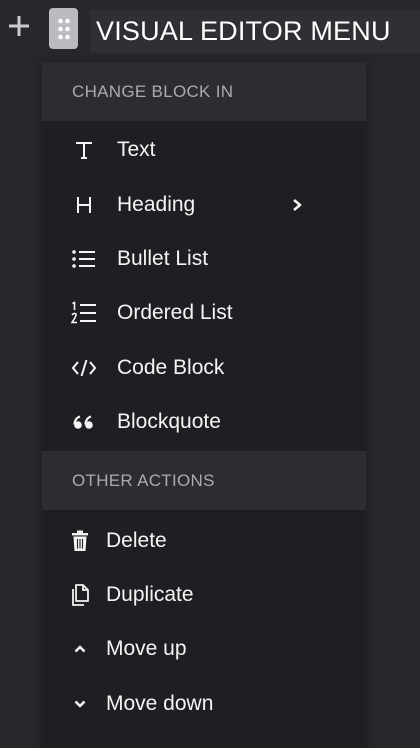 This screenshot has width=420, height=748. I want to click on menu-item-blockquote: Blockquote, so click(204, 422).